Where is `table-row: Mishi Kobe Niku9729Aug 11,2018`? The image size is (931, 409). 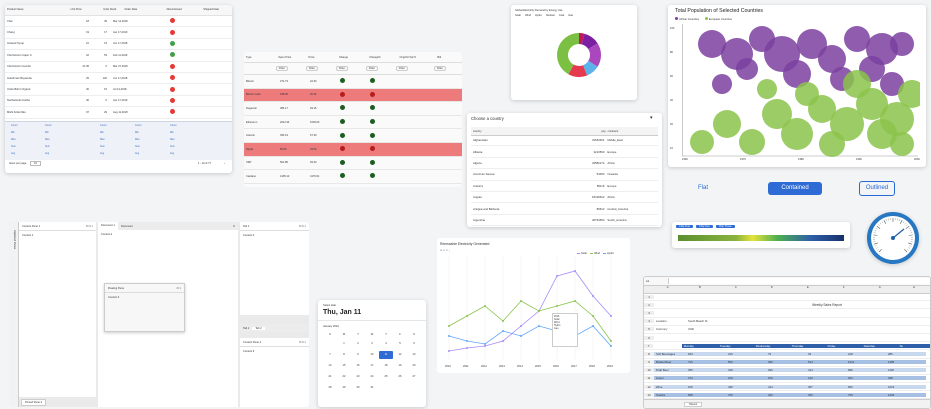
table-row: Mishi Kobe Niku9729Aug 11,2018 is located at coordinates (118, 112).